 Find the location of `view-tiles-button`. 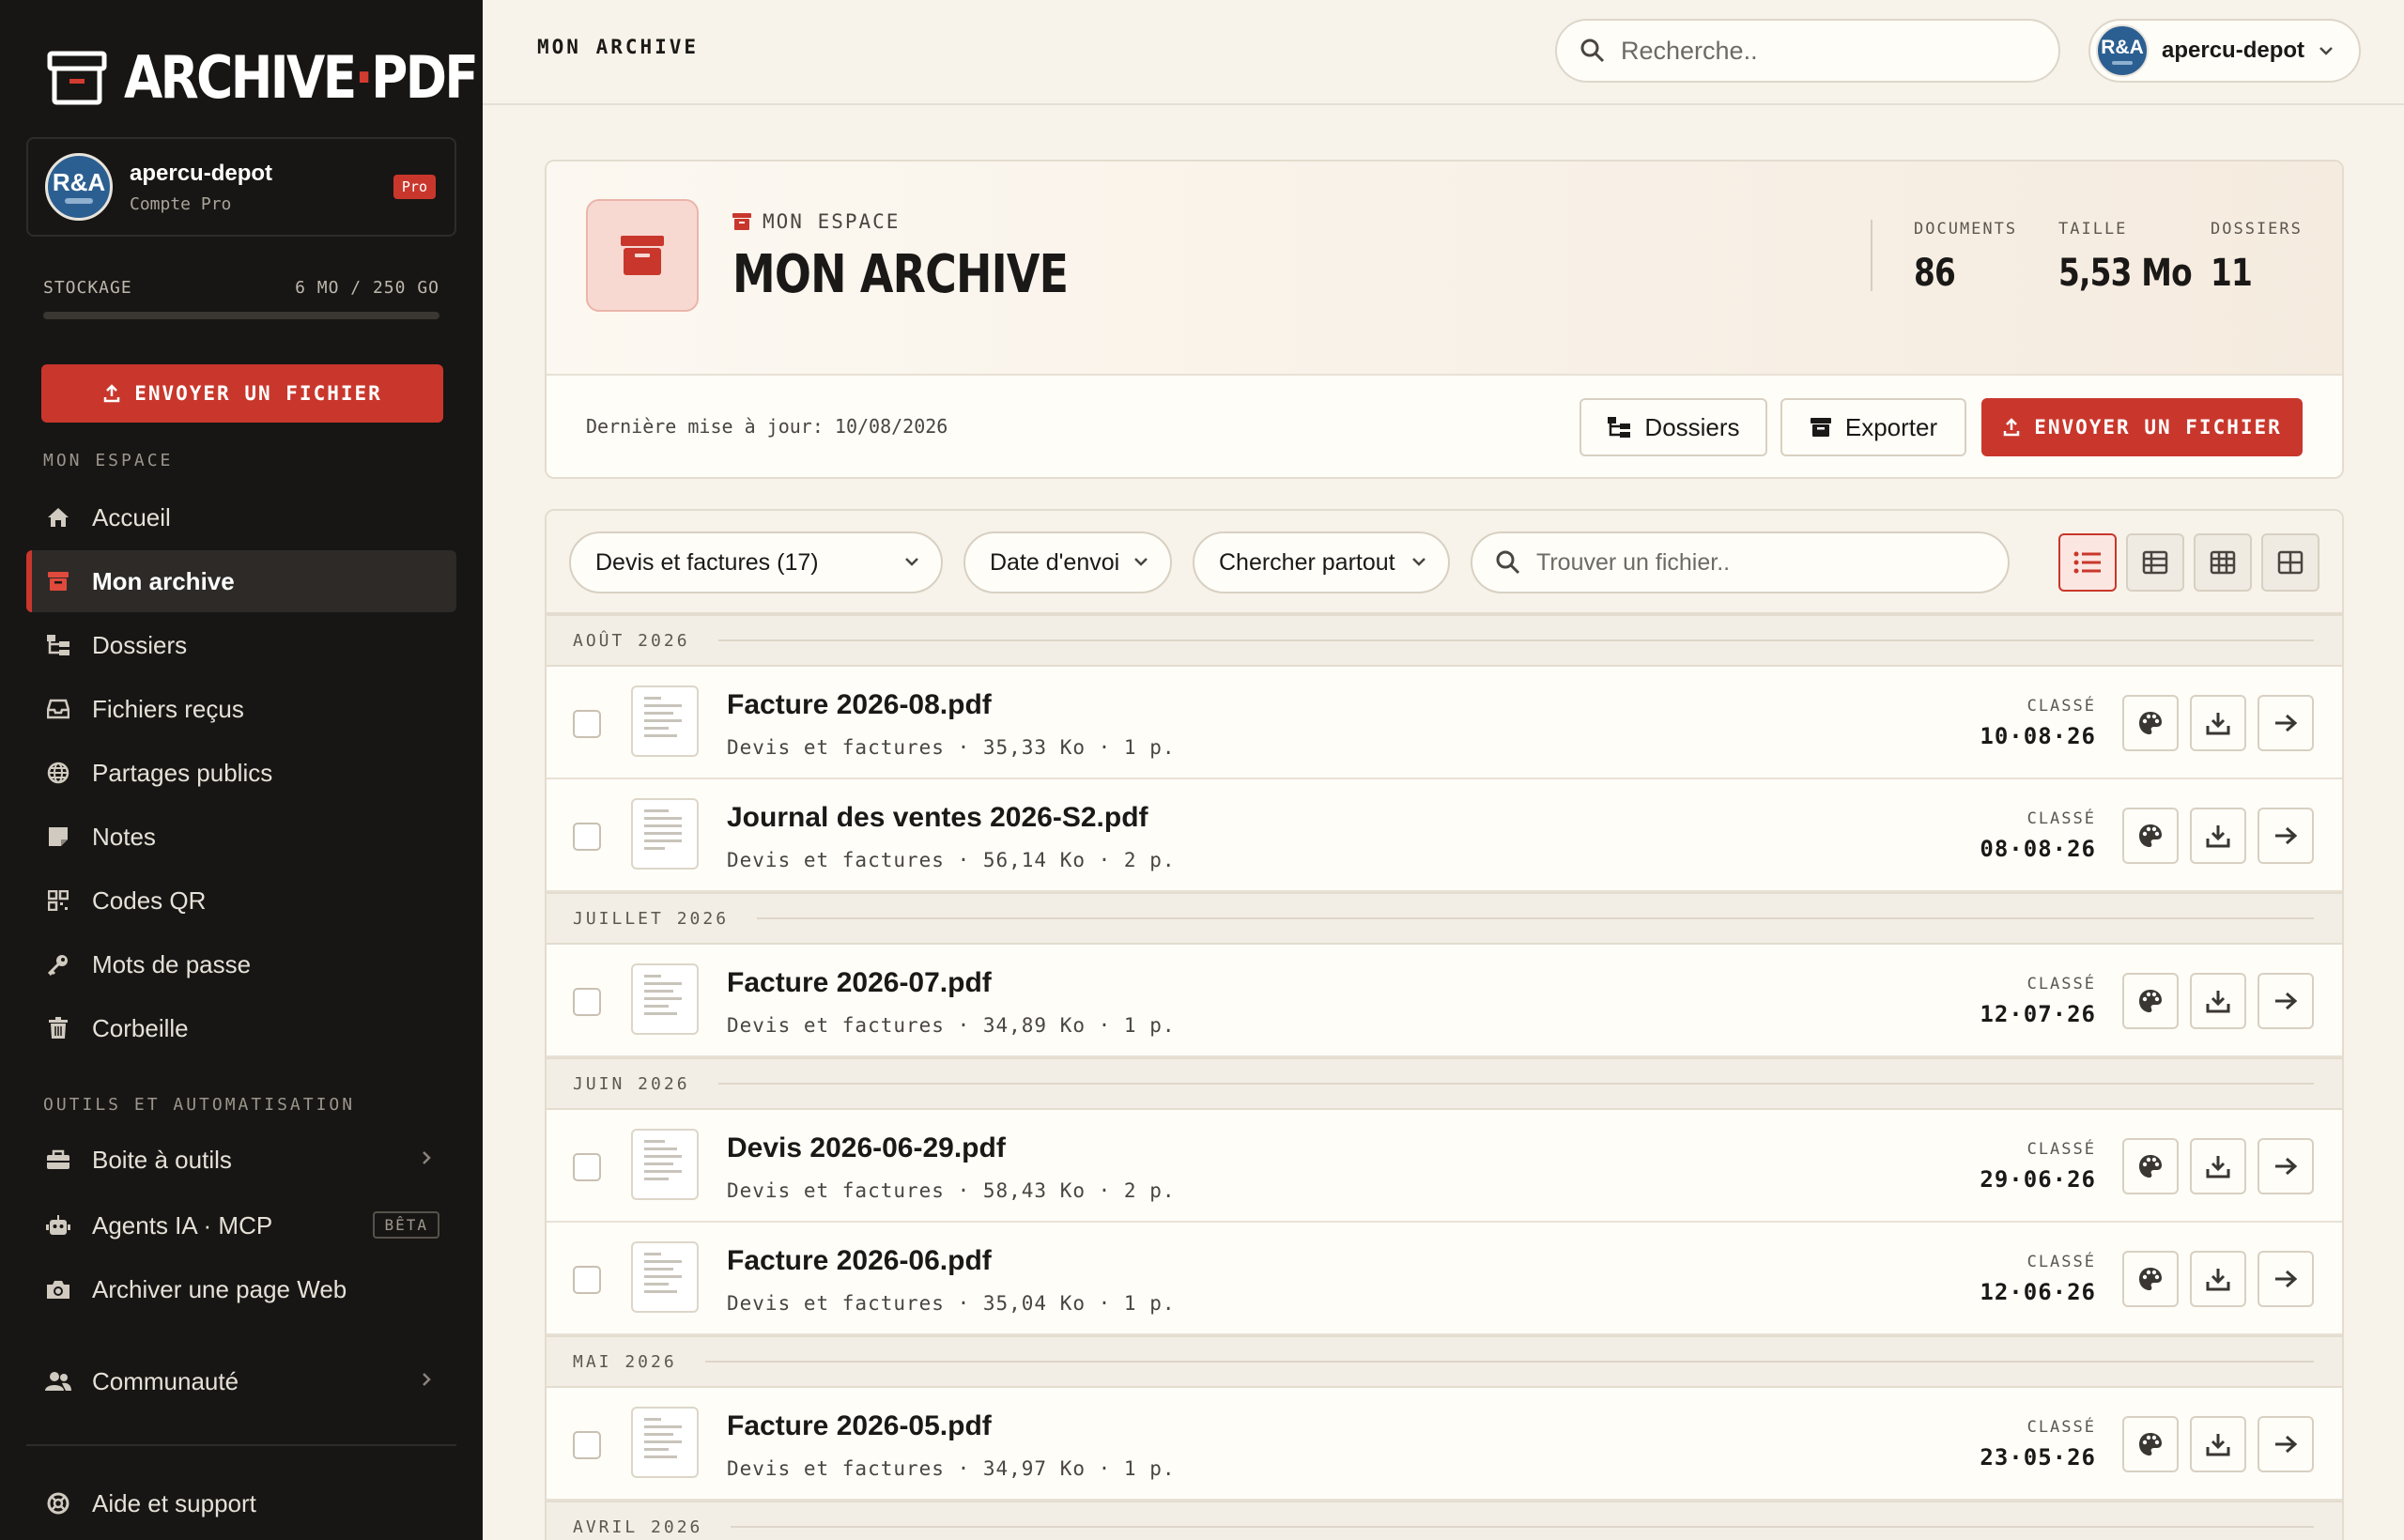

view-tiles-button is located at coordinates (2290, 562).